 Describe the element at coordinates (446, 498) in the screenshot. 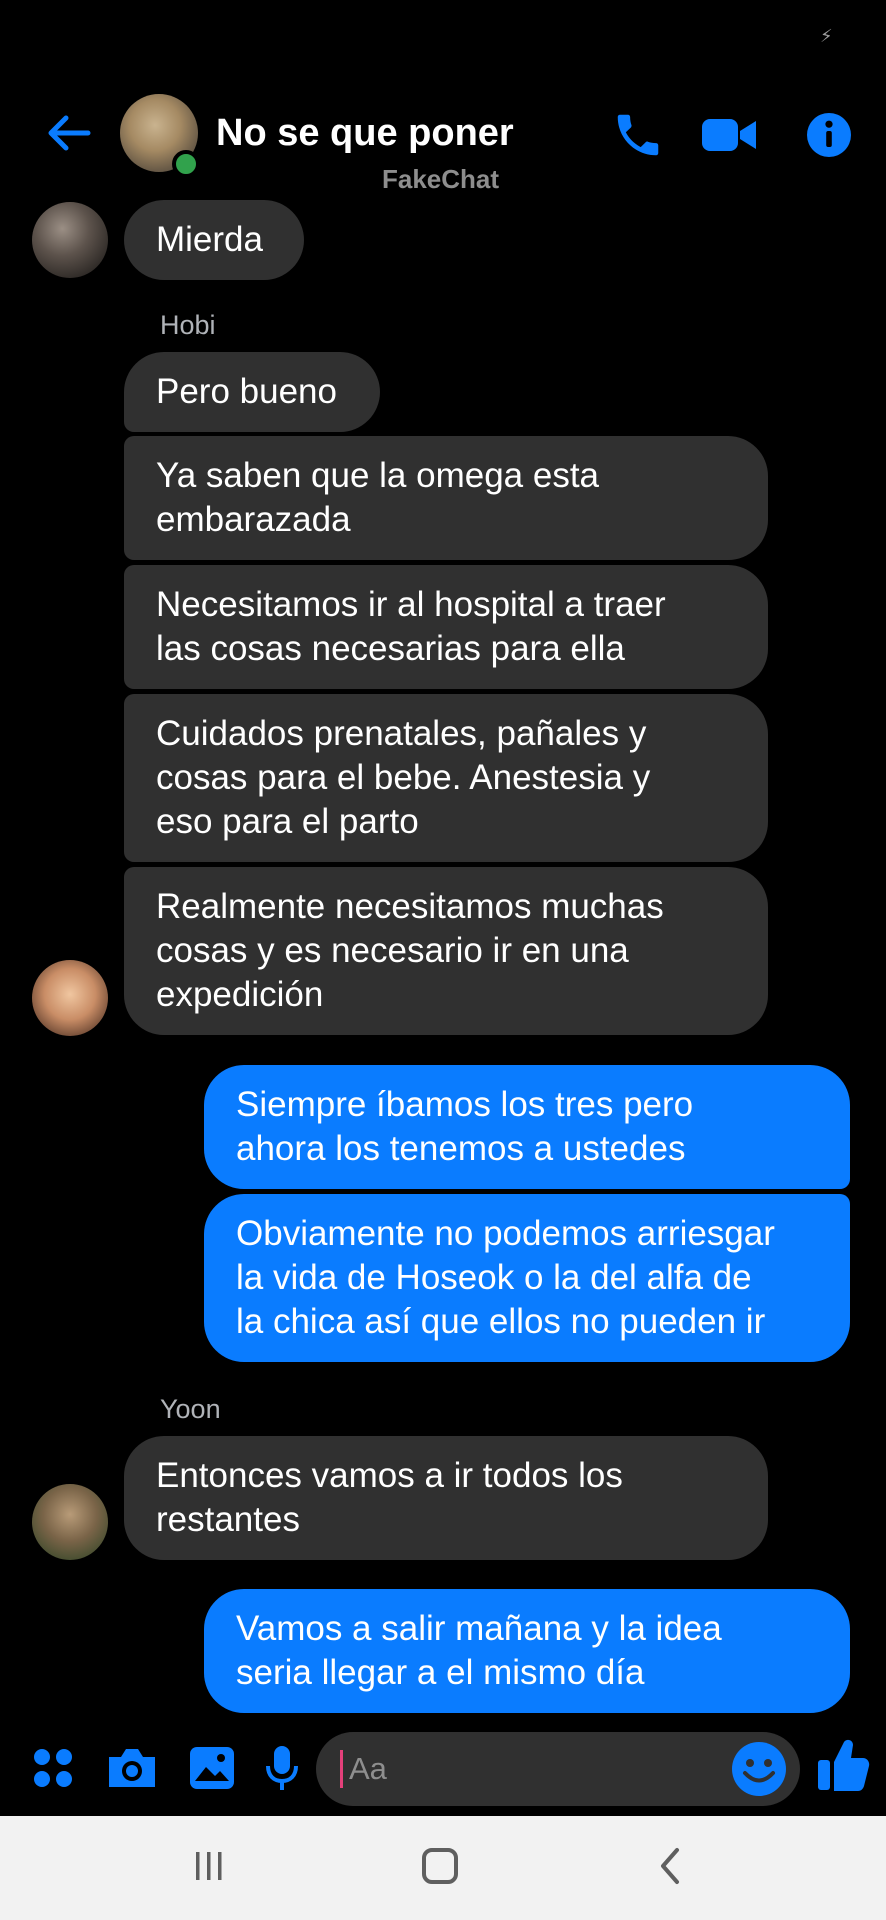

I see `message-bubble: Ya saben que la omega esta embarazada` at that location.